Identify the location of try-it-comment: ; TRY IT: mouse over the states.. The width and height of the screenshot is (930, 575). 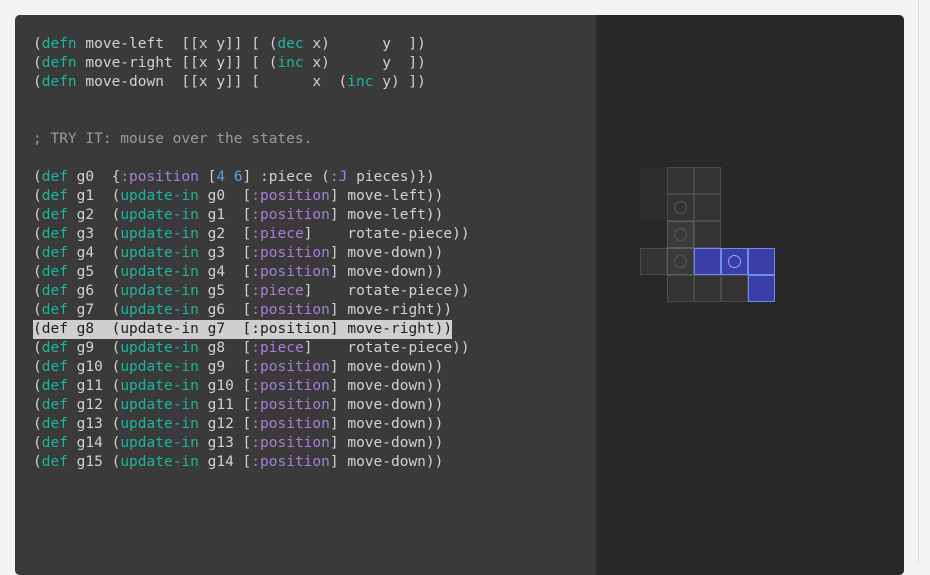
(173, 139).